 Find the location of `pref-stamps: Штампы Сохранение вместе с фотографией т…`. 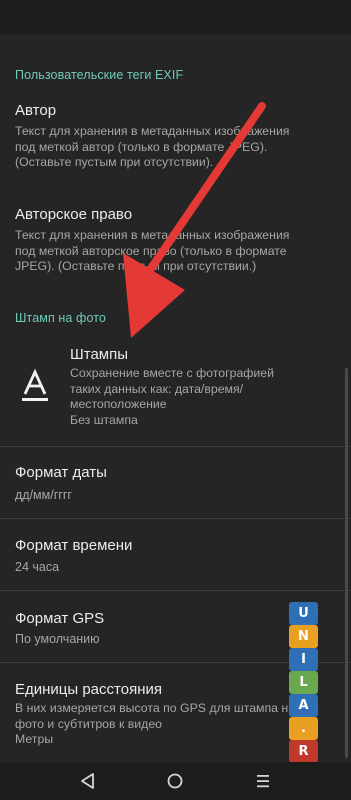

pref-stamps: Штампы Сохранение вместе с фотографией т… is located at coordinates (175, 386).